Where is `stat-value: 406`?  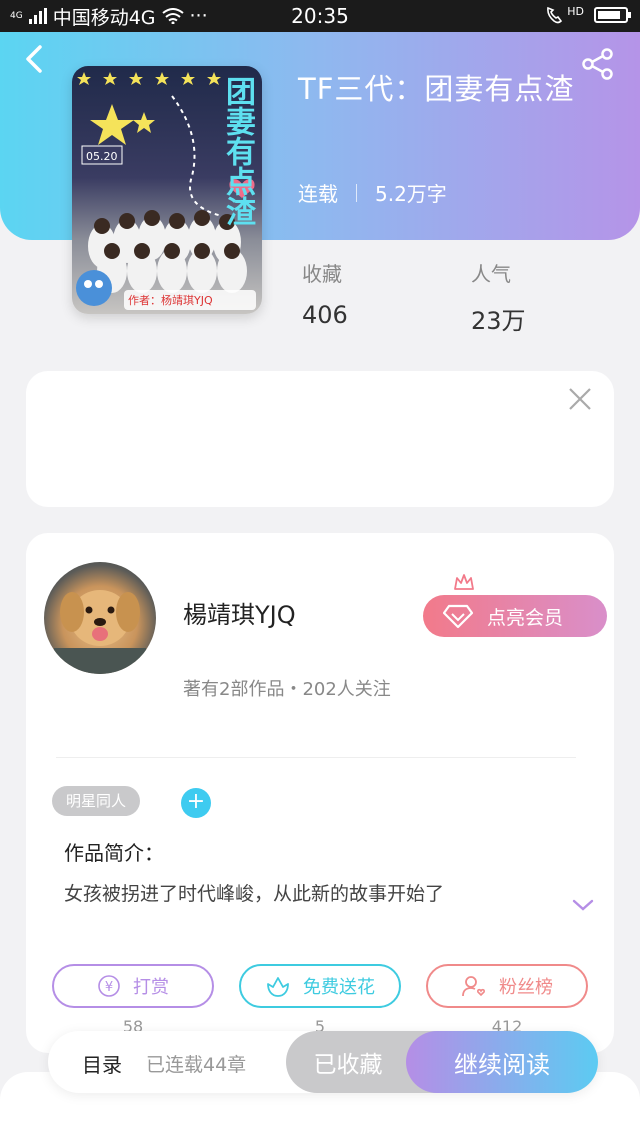
stat-value: 406 is located at coordinates (325, 315).